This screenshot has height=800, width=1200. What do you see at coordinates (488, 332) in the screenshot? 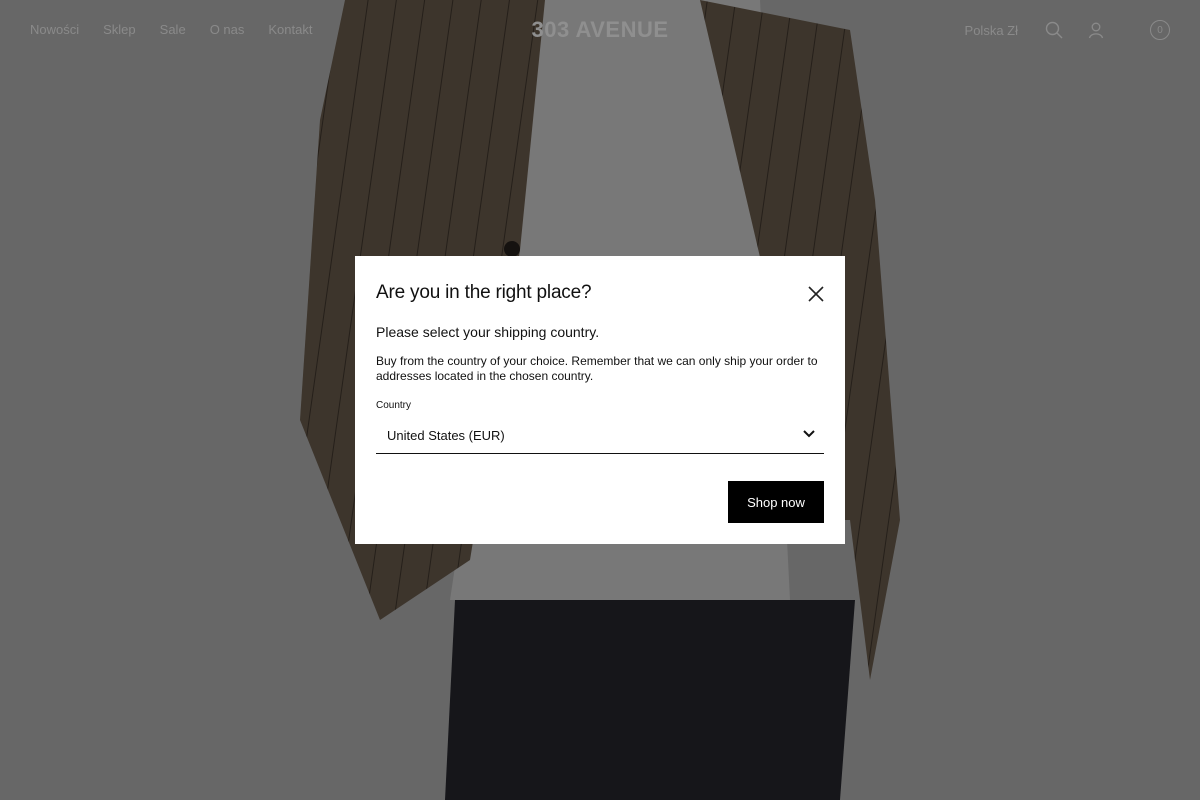
I see `modal-subtitle: Please select your shipping country.` at bounding box center [488, 332].